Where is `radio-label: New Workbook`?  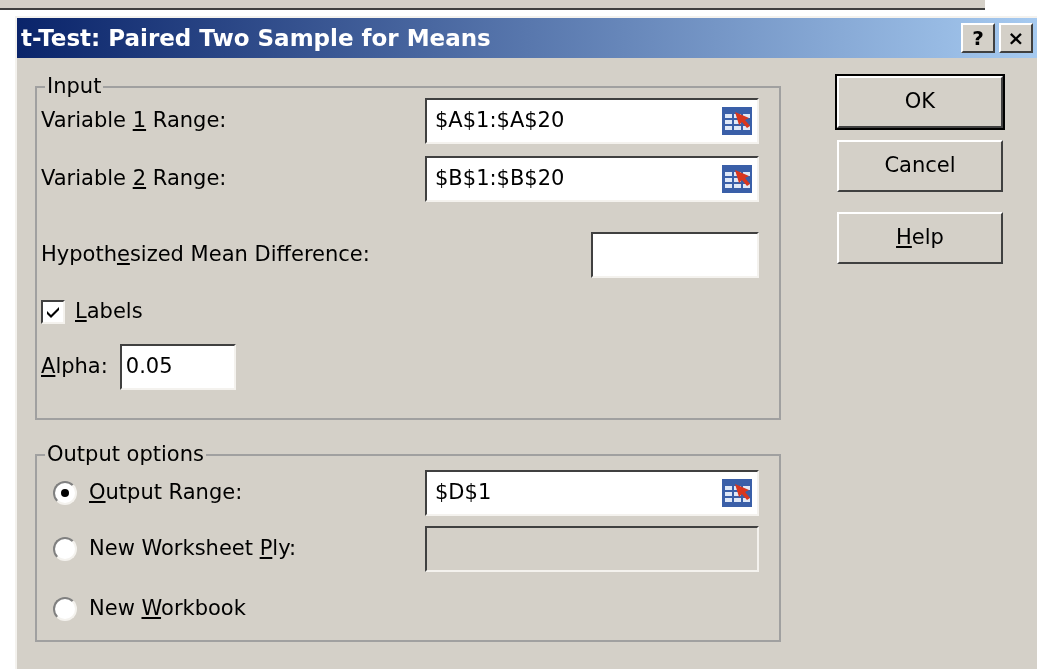
radio-label: New Workbook is located at coordinates (168, 609).